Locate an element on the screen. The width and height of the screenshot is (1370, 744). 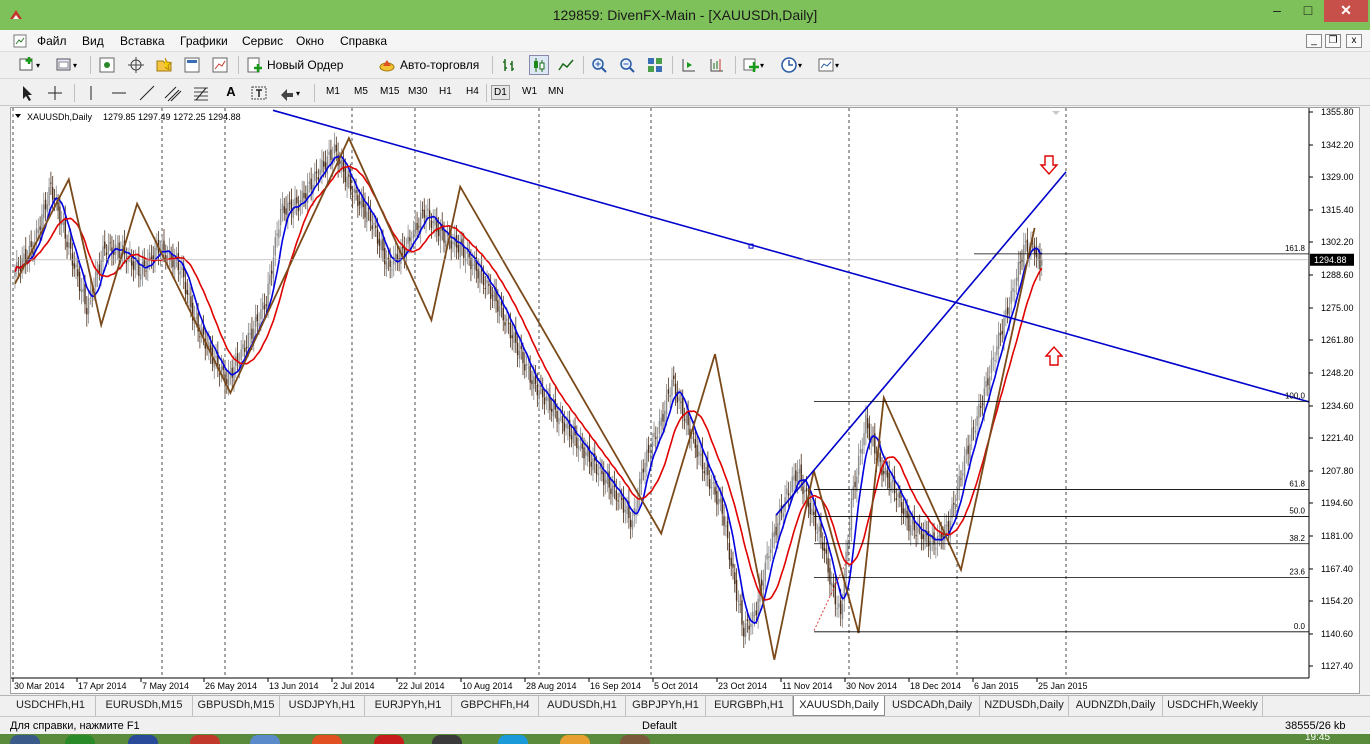
candlestick-button is located at coordinates (539, 65).